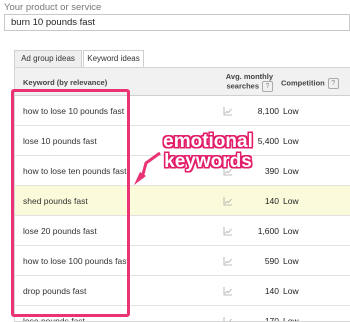 Image resolution: width=350 pixels, height=322 pixels. Describe the element at coordinates (208, 141) in the screenshot. I see `annotation-line1: emotional` at that location.